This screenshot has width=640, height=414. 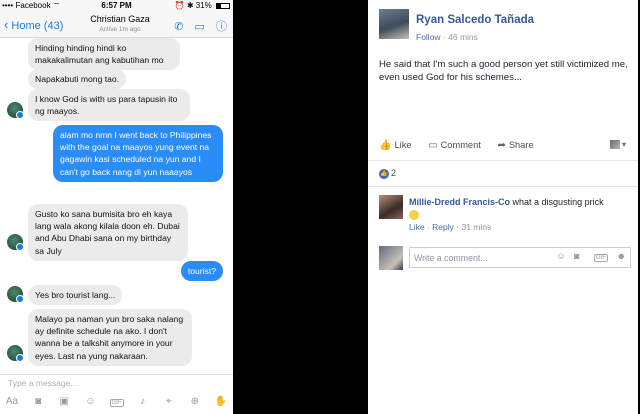 I want to click on back-button: ‹ Home (43), so click(x=33, y=24).